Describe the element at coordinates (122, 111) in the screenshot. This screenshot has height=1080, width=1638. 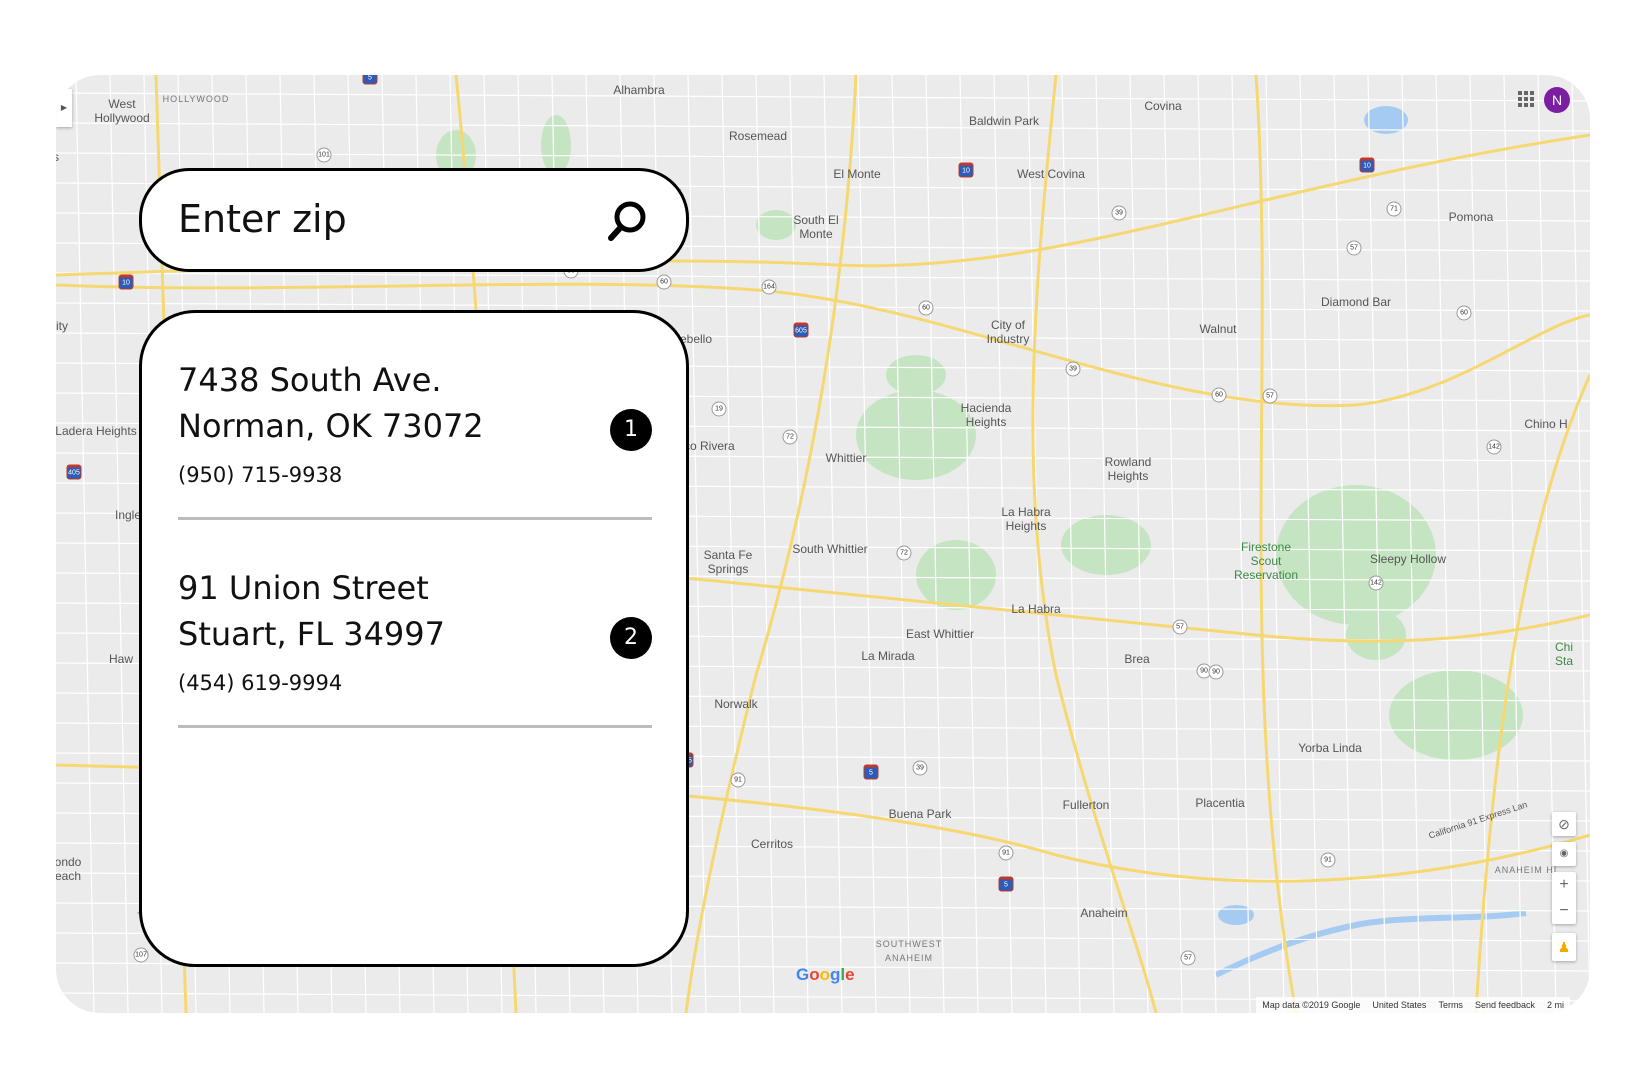
I see `map-place-label: West Hollywood` at that location.